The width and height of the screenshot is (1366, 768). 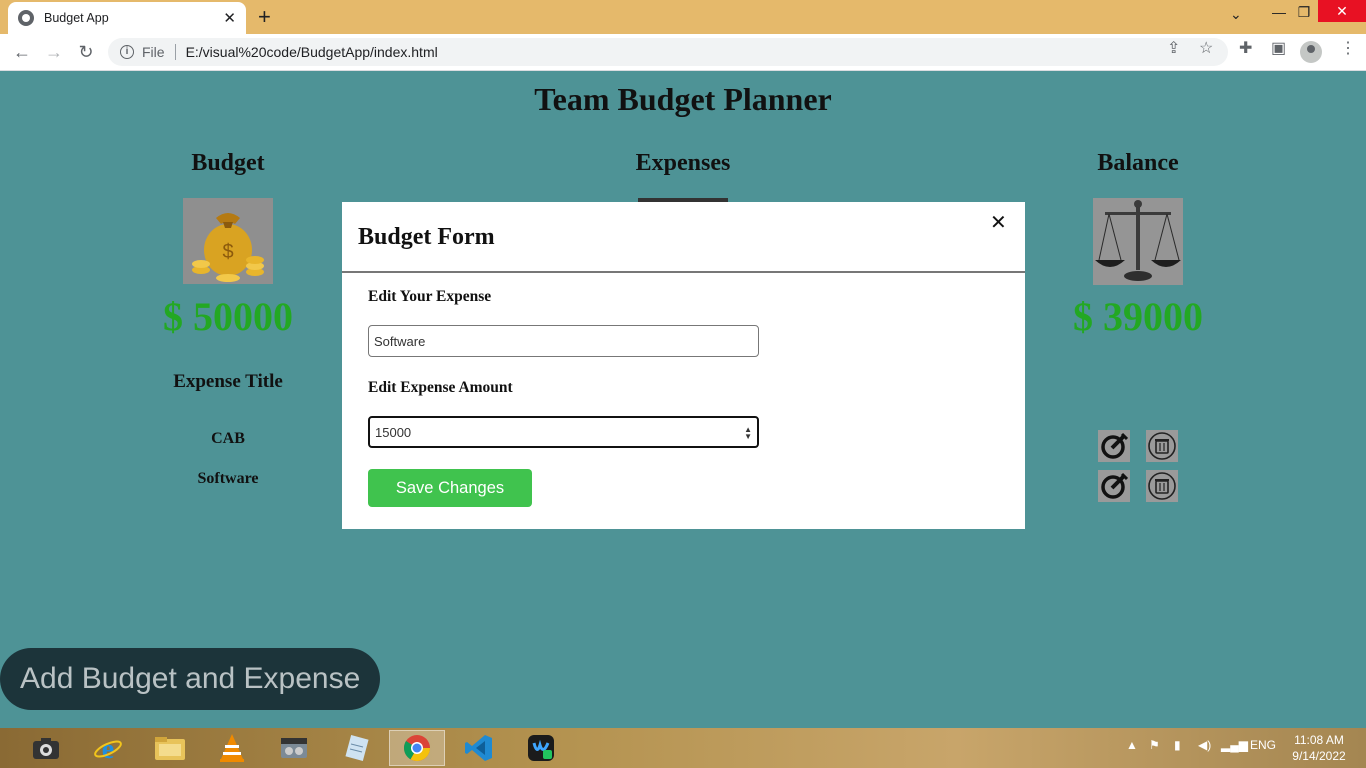 I want to click on tray-expand-icon: ▲, so click(x=1132, y=745).